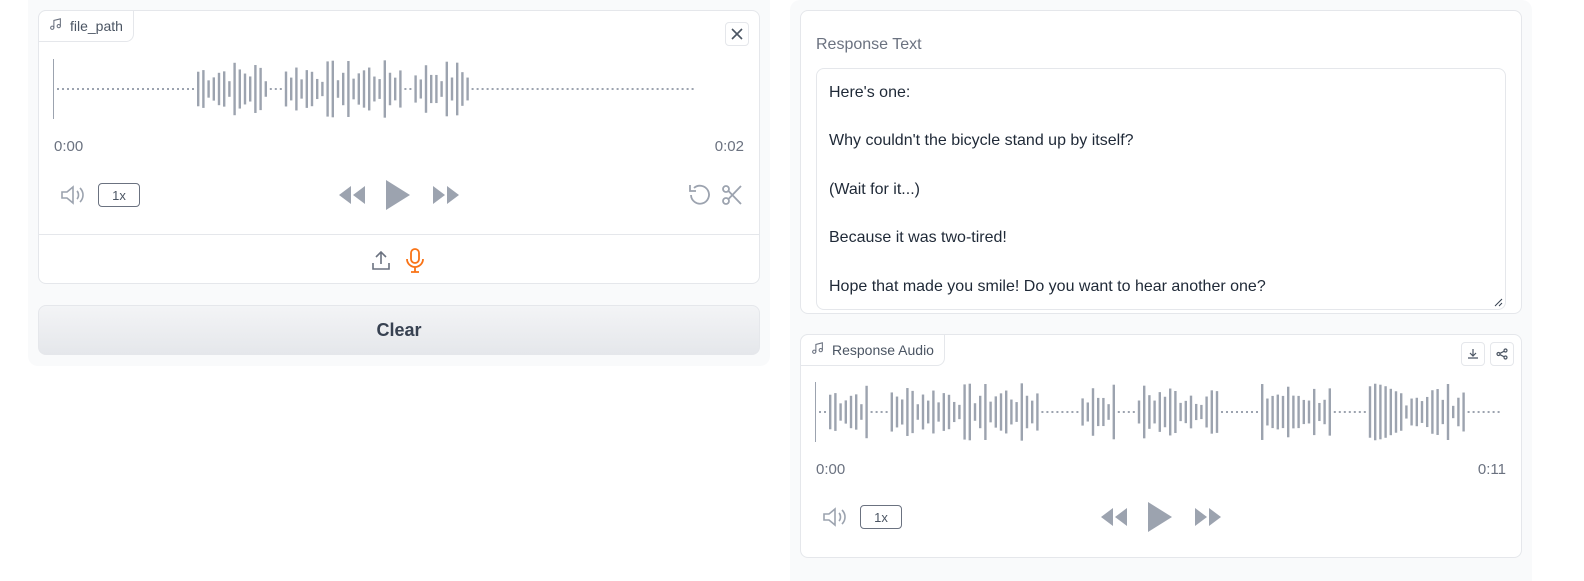 The height and width of the screenshot is (581, 1584). Describe the element at coordinates (398, 89) in the screenshot. I see `input-waveform` at that location.